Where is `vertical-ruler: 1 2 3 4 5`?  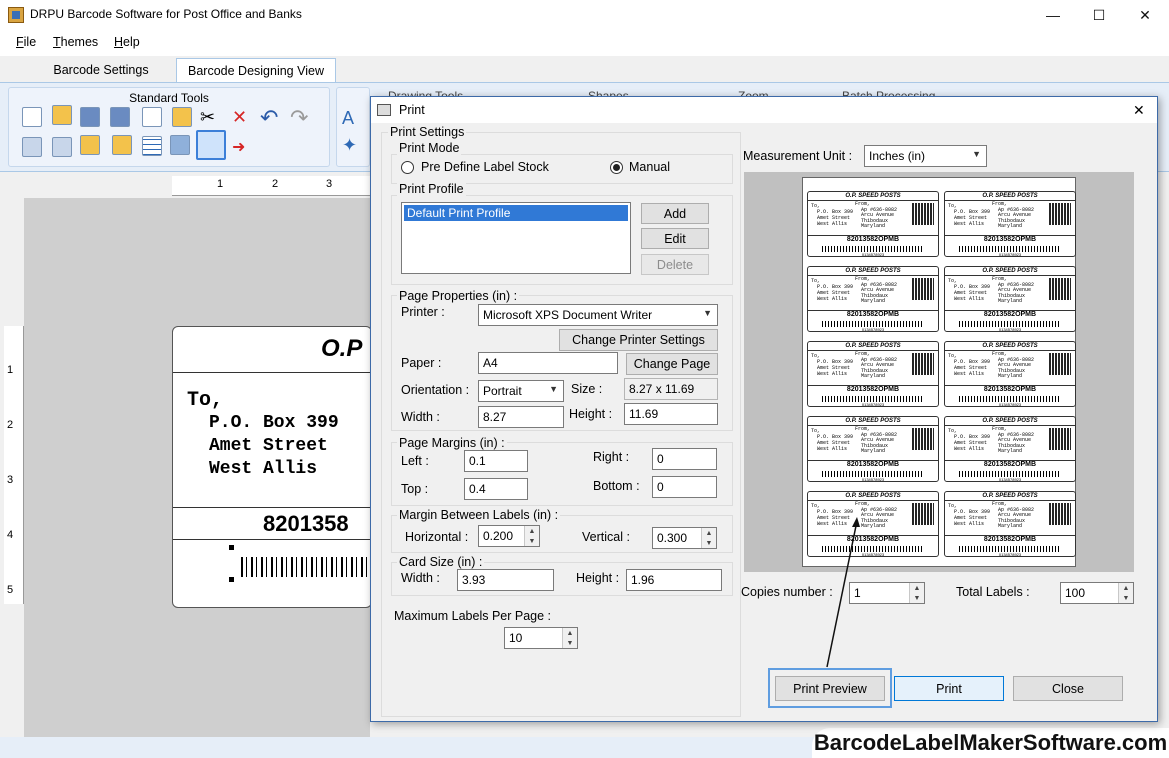 vertical-ruler: 1 2 3 4 5 is located at coordinates (14, 465).